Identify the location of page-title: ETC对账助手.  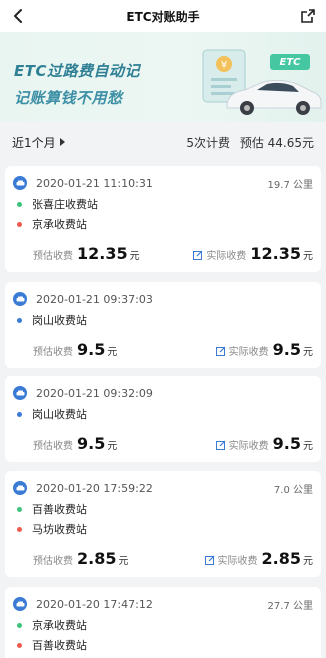
(163, 16).